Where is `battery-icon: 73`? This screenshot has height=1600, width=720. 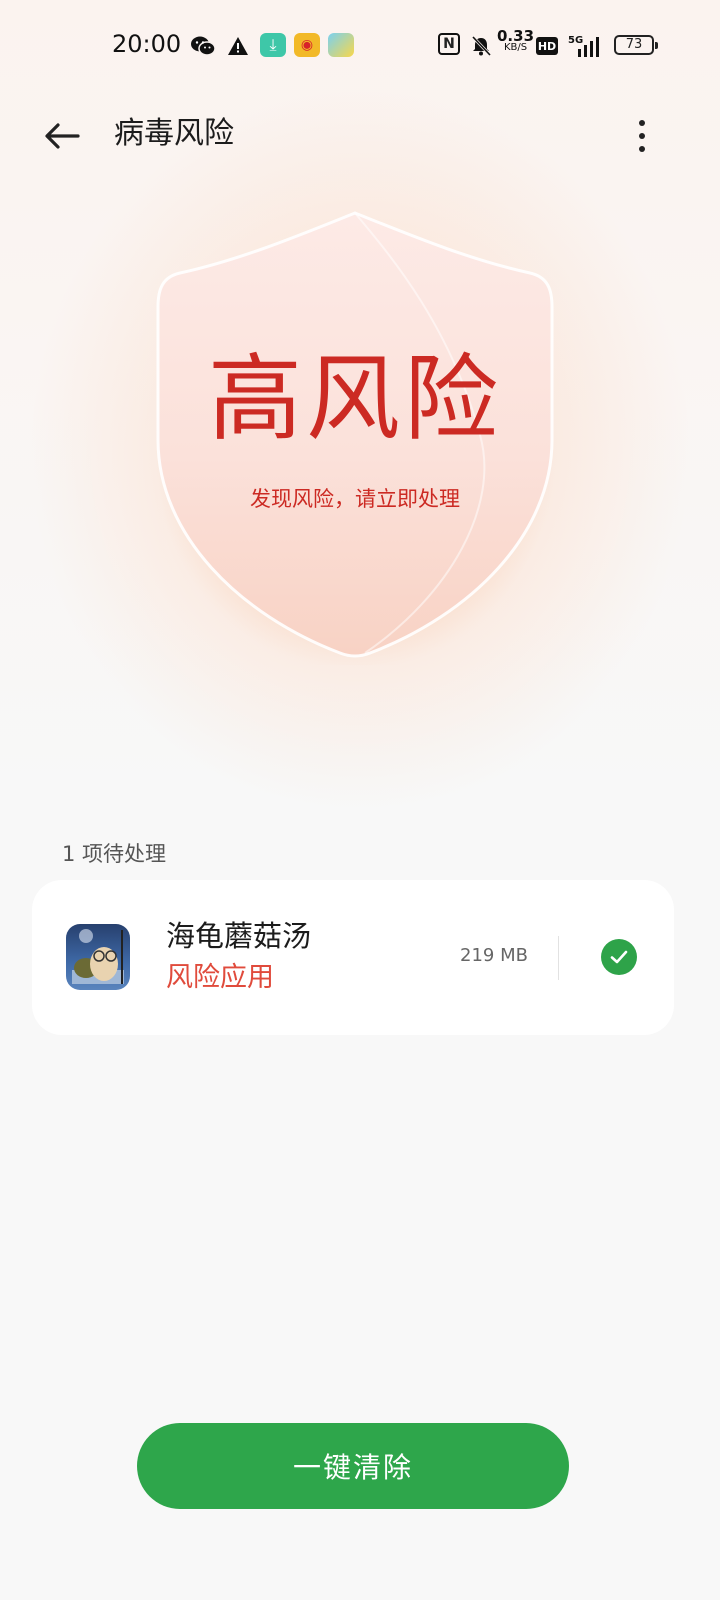 battery-icon: 73 is located at coordinates (636, 45).